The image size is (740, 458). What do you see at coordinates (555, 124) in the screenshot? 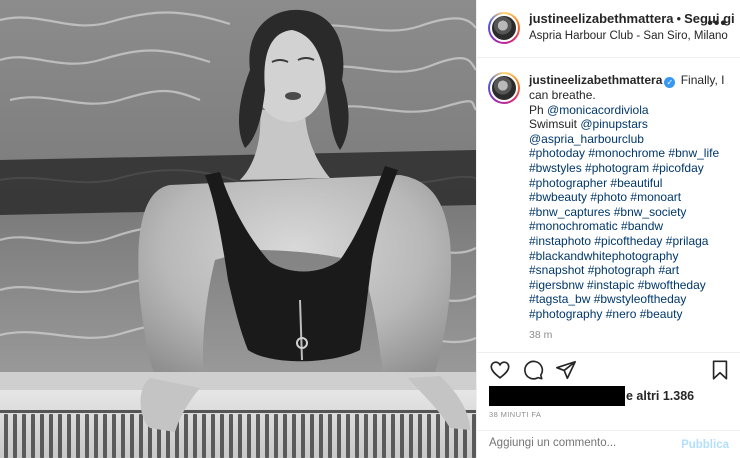
I see `swimsuit-prefix: Swimsuit` at bounding box center [555, 124].